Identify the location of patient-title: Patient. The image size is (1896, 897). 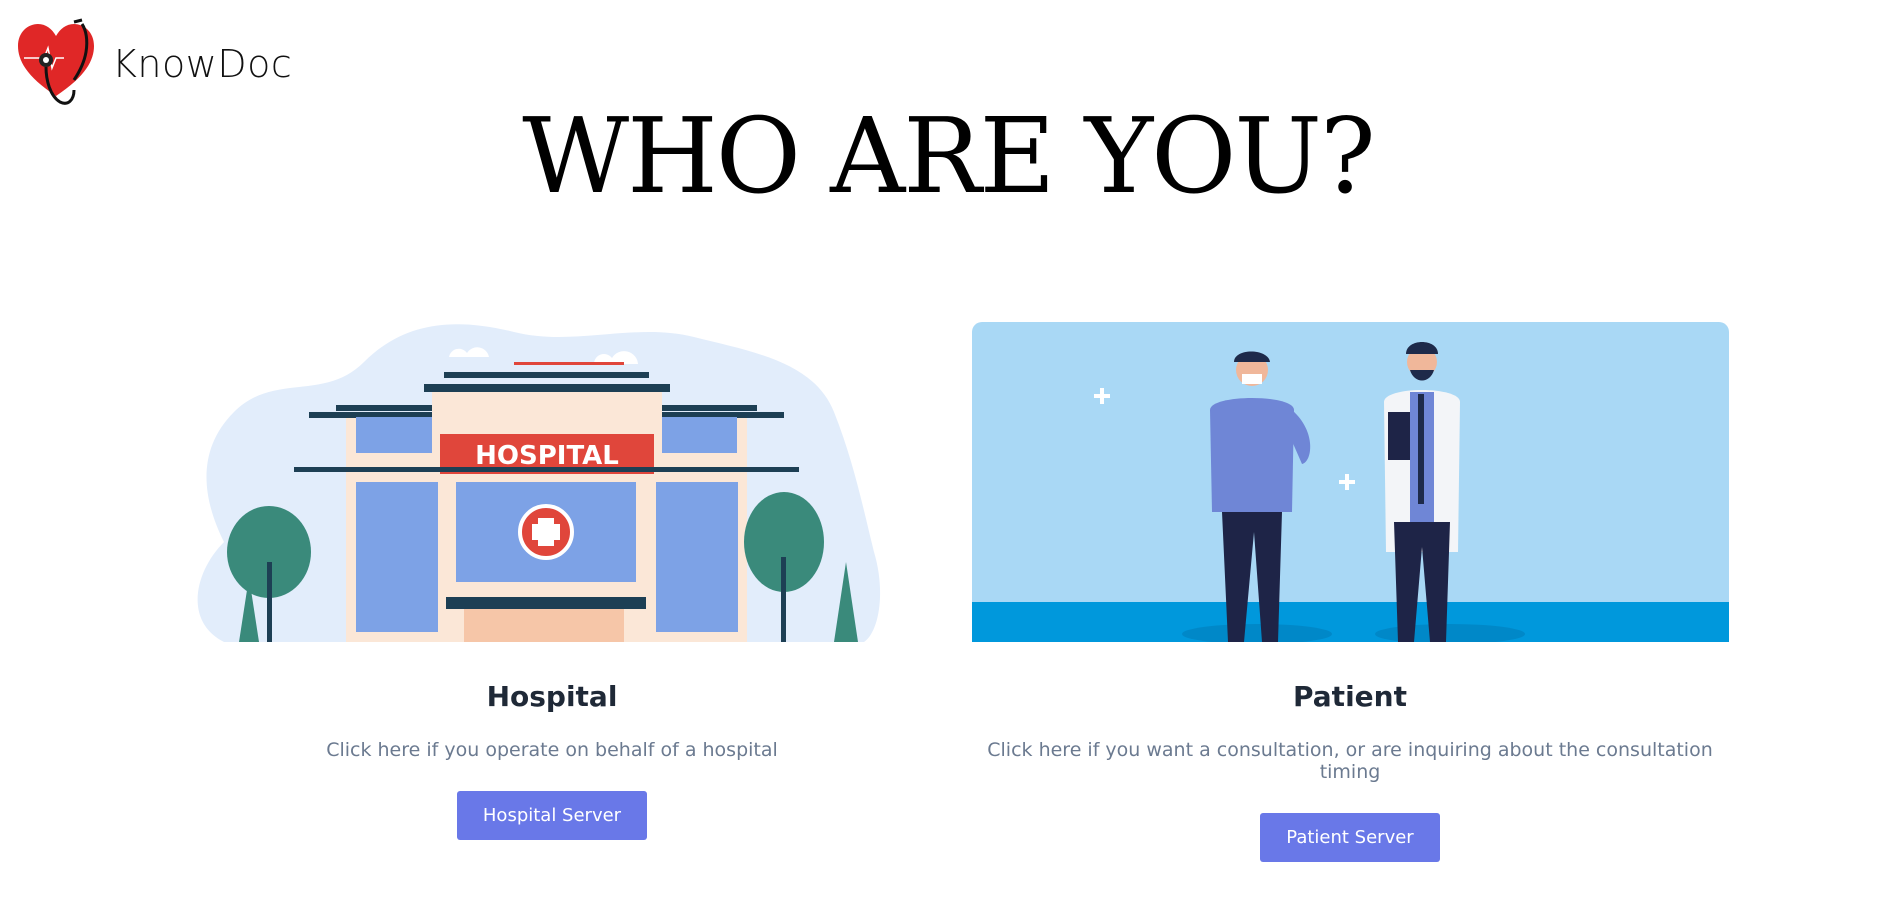
(1350, 696).